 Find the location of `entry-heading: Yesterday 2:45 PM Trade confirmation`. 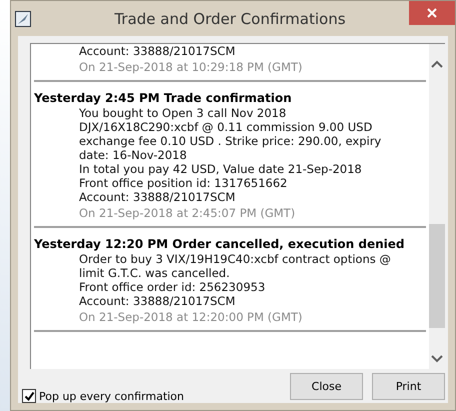

entry-heading: Yesterday 2:45 PM Trade confirmation is located at coordinates (163, 98).